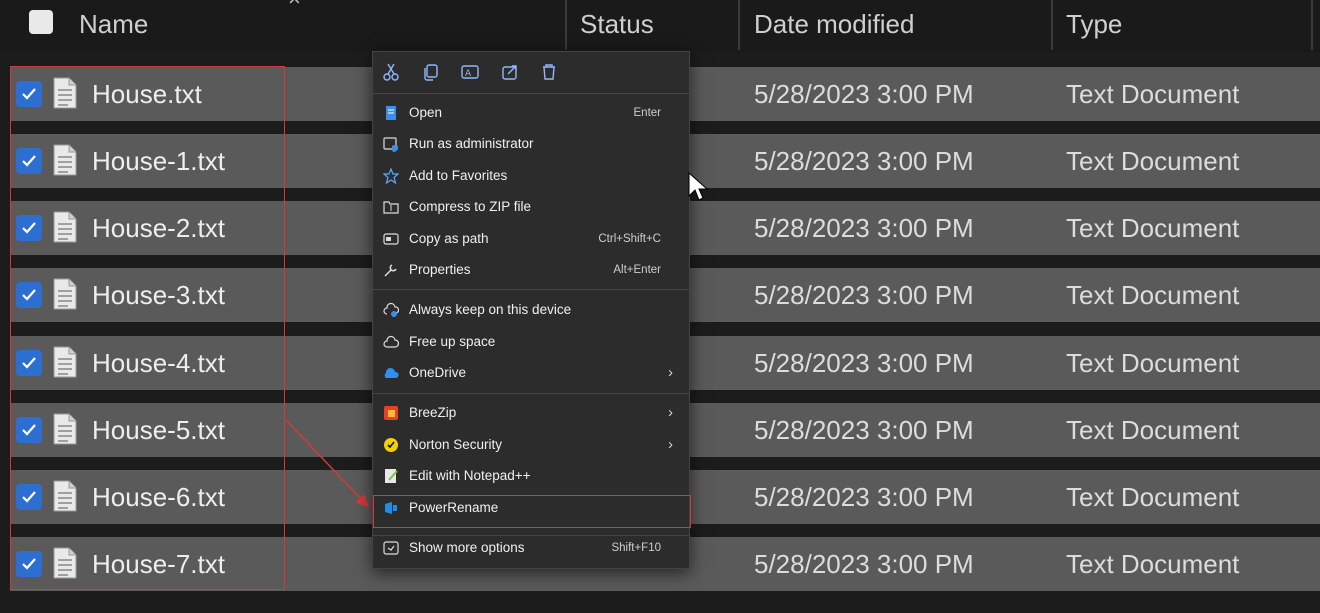 The width and height of the screenshot is (1320, 613). Describe the element at coordinates (531, 270) in the screenshot. I see `menu-item-properties: Properties Alt+Enter` at that location.